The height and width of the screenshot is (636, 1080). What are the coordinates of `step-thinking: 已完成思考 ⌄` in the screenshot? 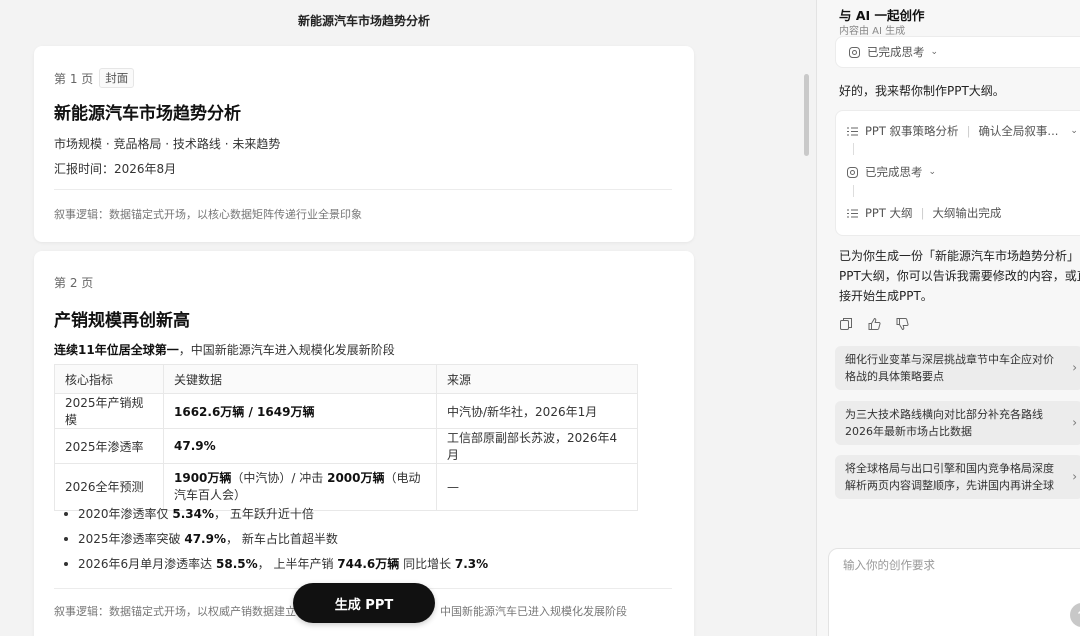 It's located at (891, 172).